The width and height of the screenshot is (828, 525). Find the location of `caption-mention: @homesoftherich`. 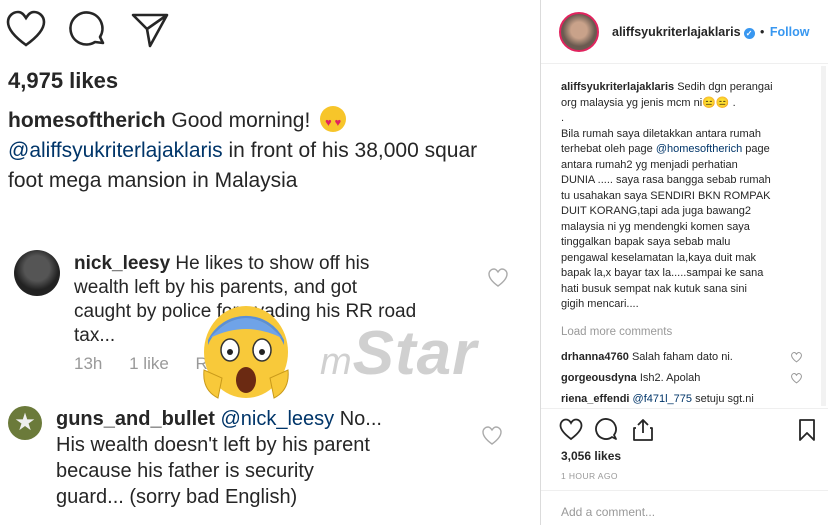

caption-mention: @homesoftherich is located at coordinates (699, 149).